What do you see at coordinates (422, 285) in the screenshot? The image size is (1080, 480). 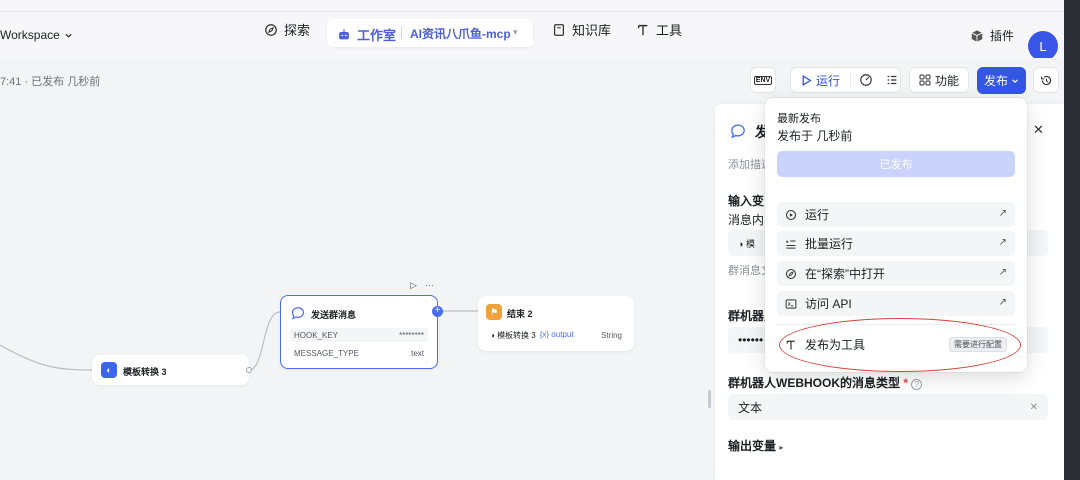 I see `node-actions: ▷ ···` at bounding box center [422, 285].